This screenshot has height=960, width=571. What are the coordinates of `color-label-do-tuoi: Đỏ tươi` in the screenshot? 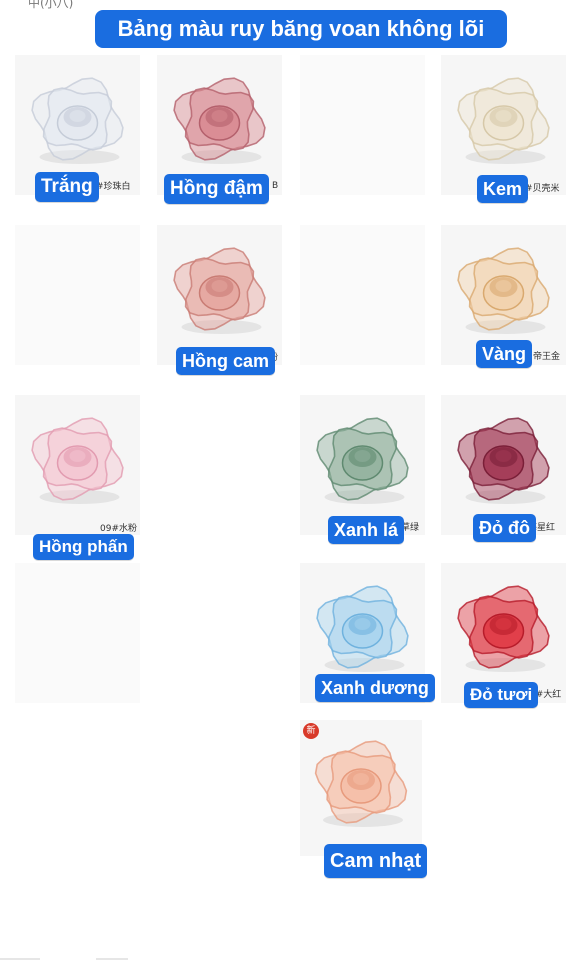 It's located at (501, 695).